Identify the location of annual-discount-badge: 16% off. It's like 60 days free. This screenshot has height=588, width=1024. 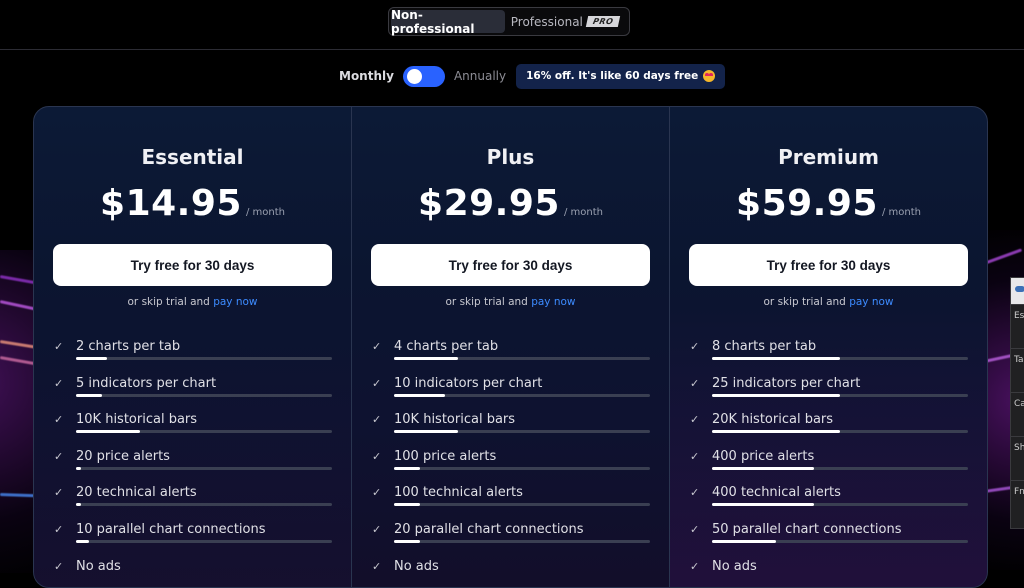
(621, 76).